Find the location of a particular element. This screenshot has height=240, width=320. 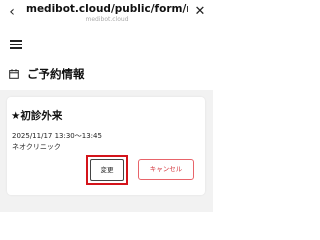

page-header: ご予約情報 is located at coordinates (106, 74).